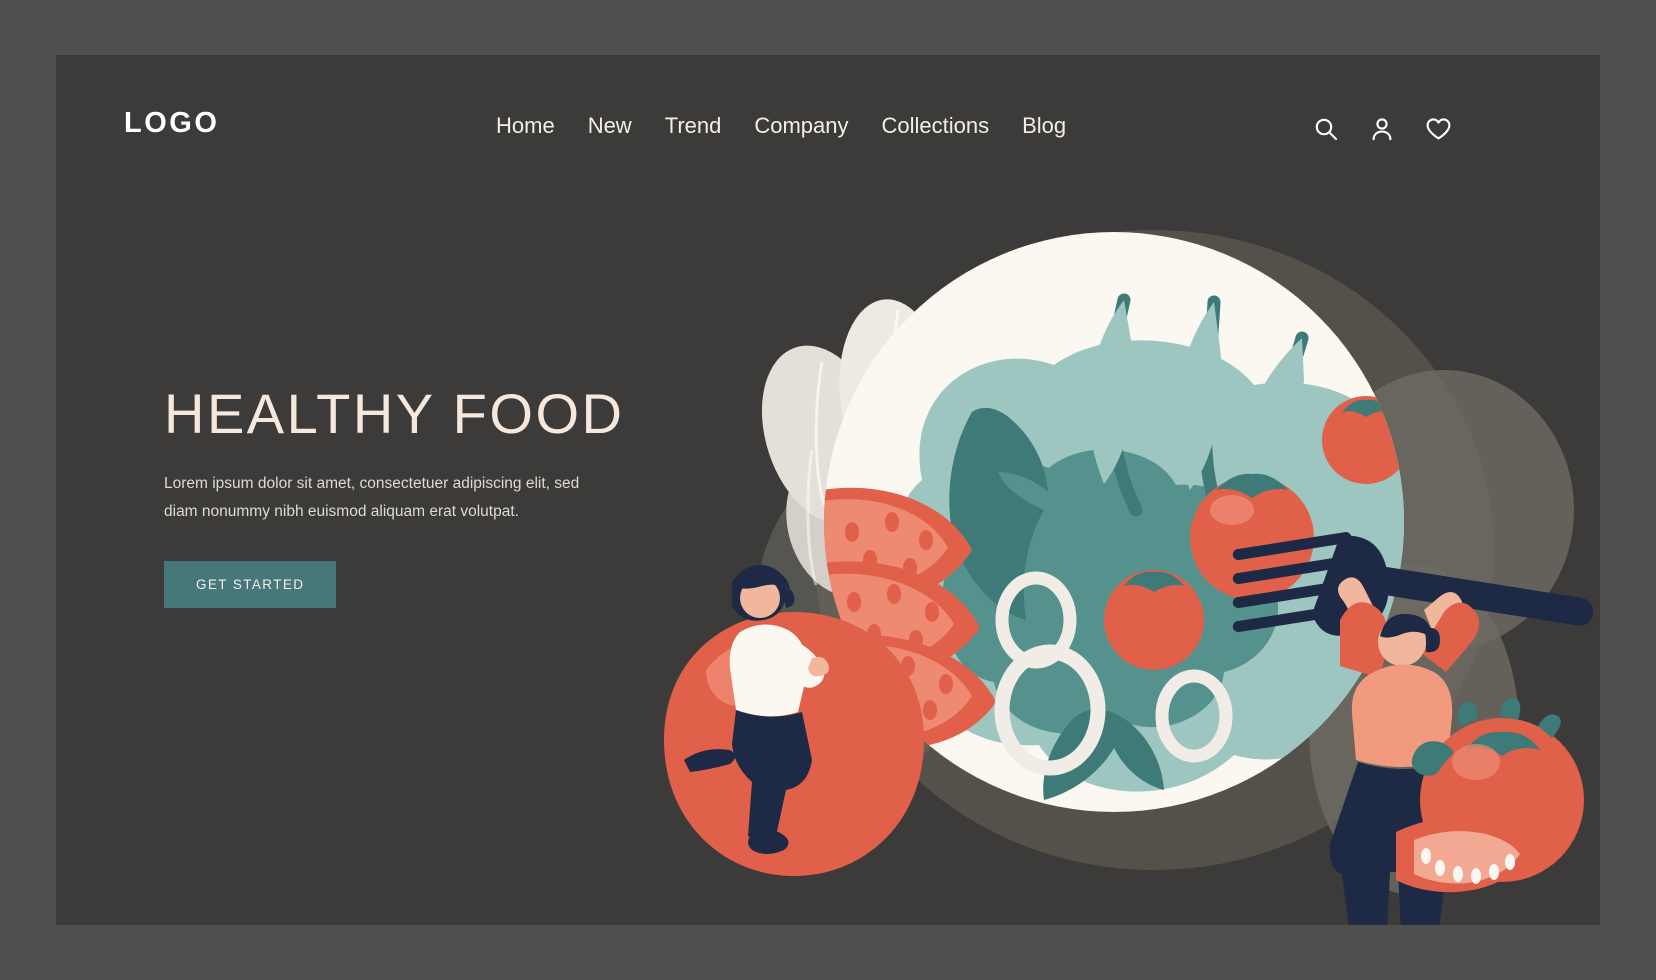 This screenshot has width=1656, height=980. I want to click on primary-navigation: Home New Trend Company Collections Blog, so click(781, 126).